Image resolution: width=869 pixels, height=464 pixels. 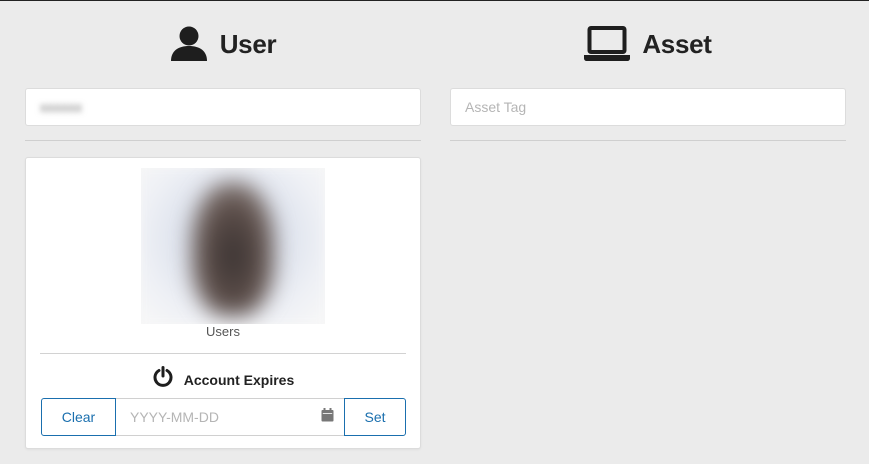 I want to click on asset-tag-input, so click(x=648, y=107).